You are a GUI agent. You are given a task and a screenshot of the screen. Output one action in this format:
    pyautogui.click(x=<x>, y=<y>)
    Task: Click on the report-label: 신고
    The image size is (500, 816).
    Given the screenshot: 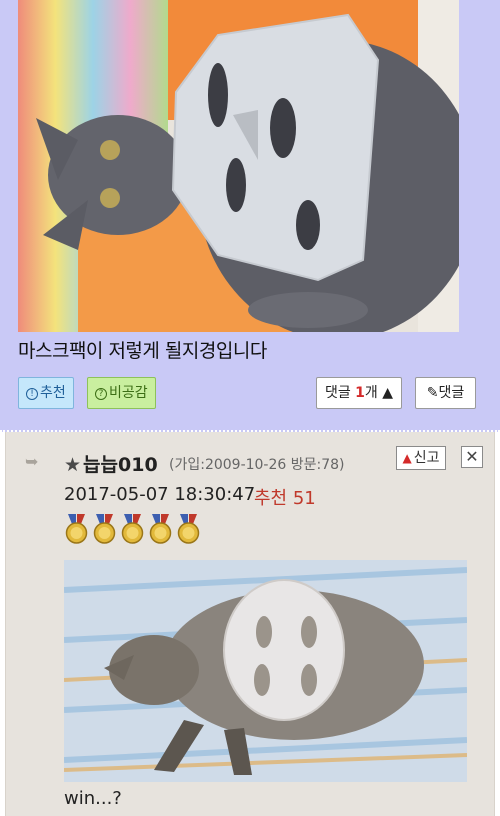 What is the action you would take?
    pyautogui.click(x=426, y=458)
    